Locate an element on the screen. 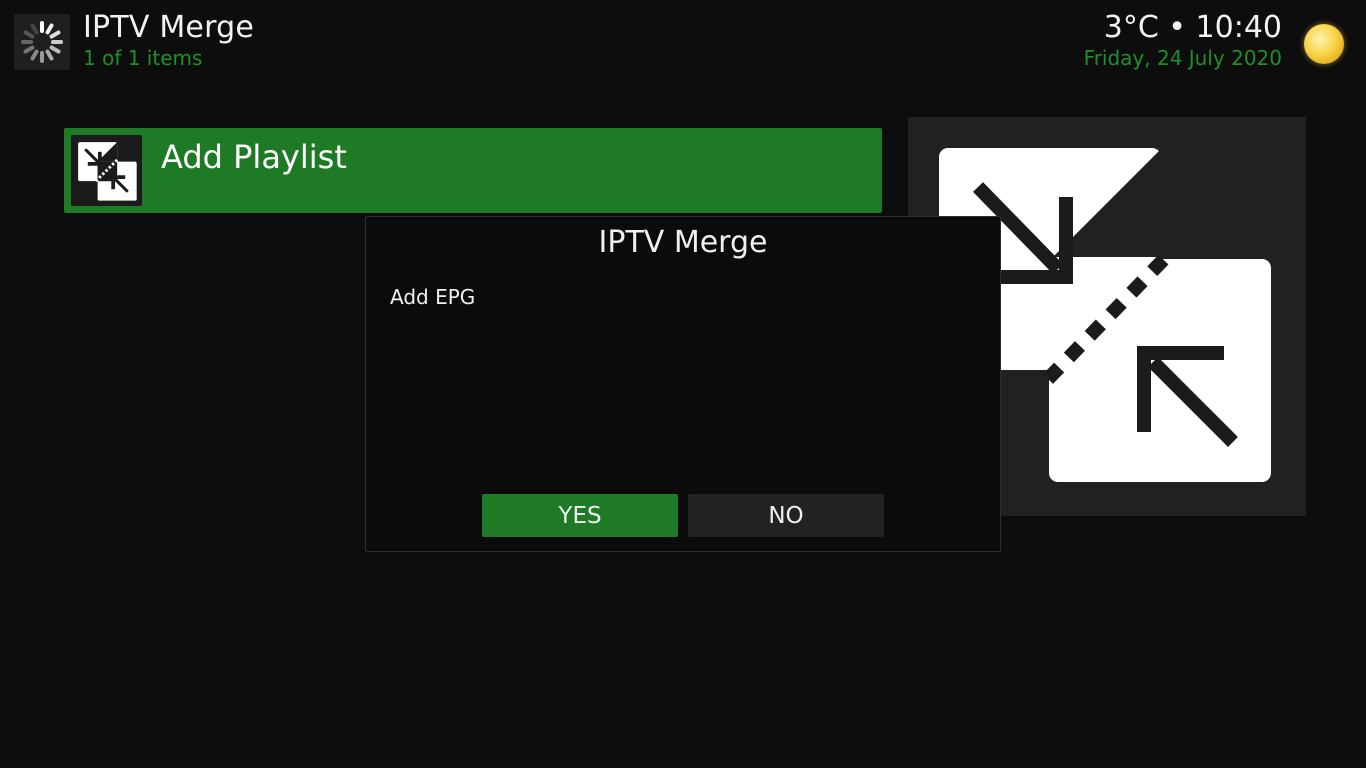 The image size is (1366, 768). item-count: 1 of 1 items is located at coordinates (143, 58).